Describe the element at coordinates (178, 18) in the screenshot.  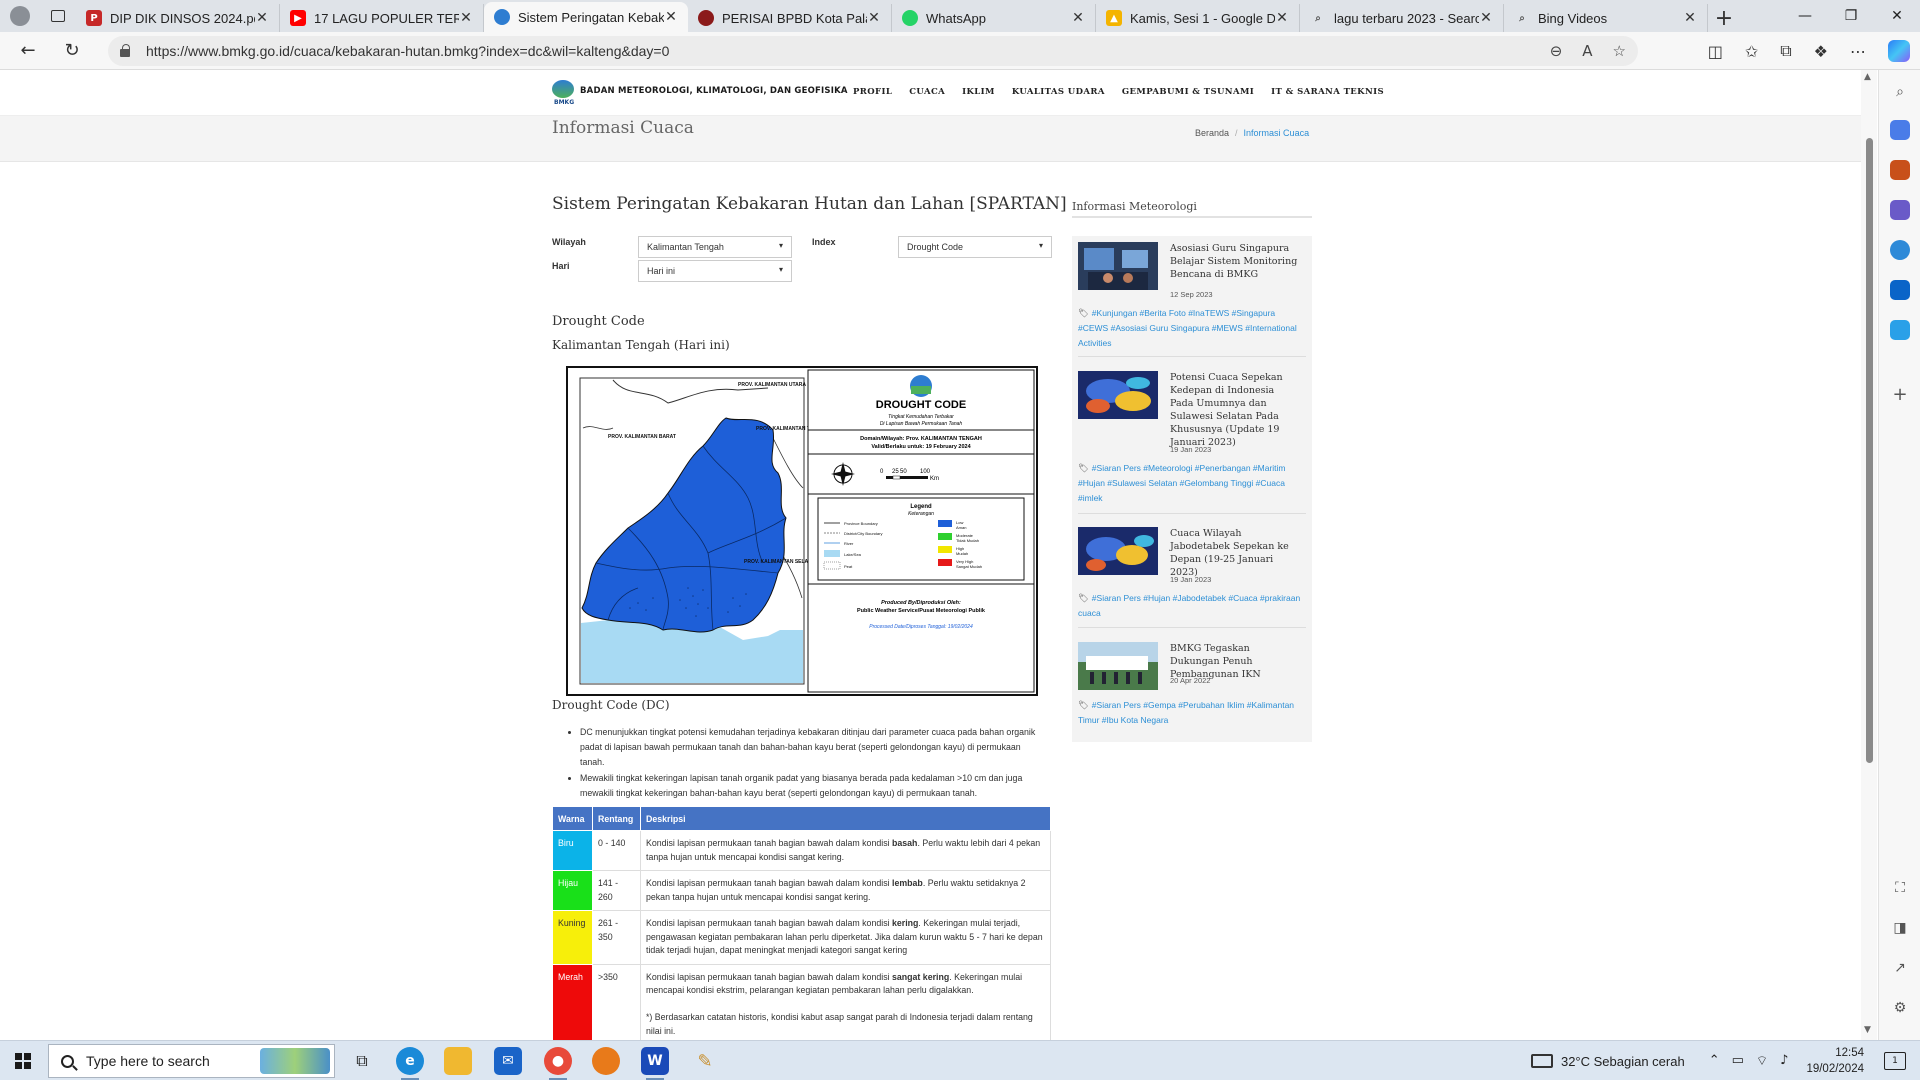
I see `tab-pdf: P DIP DIK DINSOS 2024.pdf ✕` at that location.